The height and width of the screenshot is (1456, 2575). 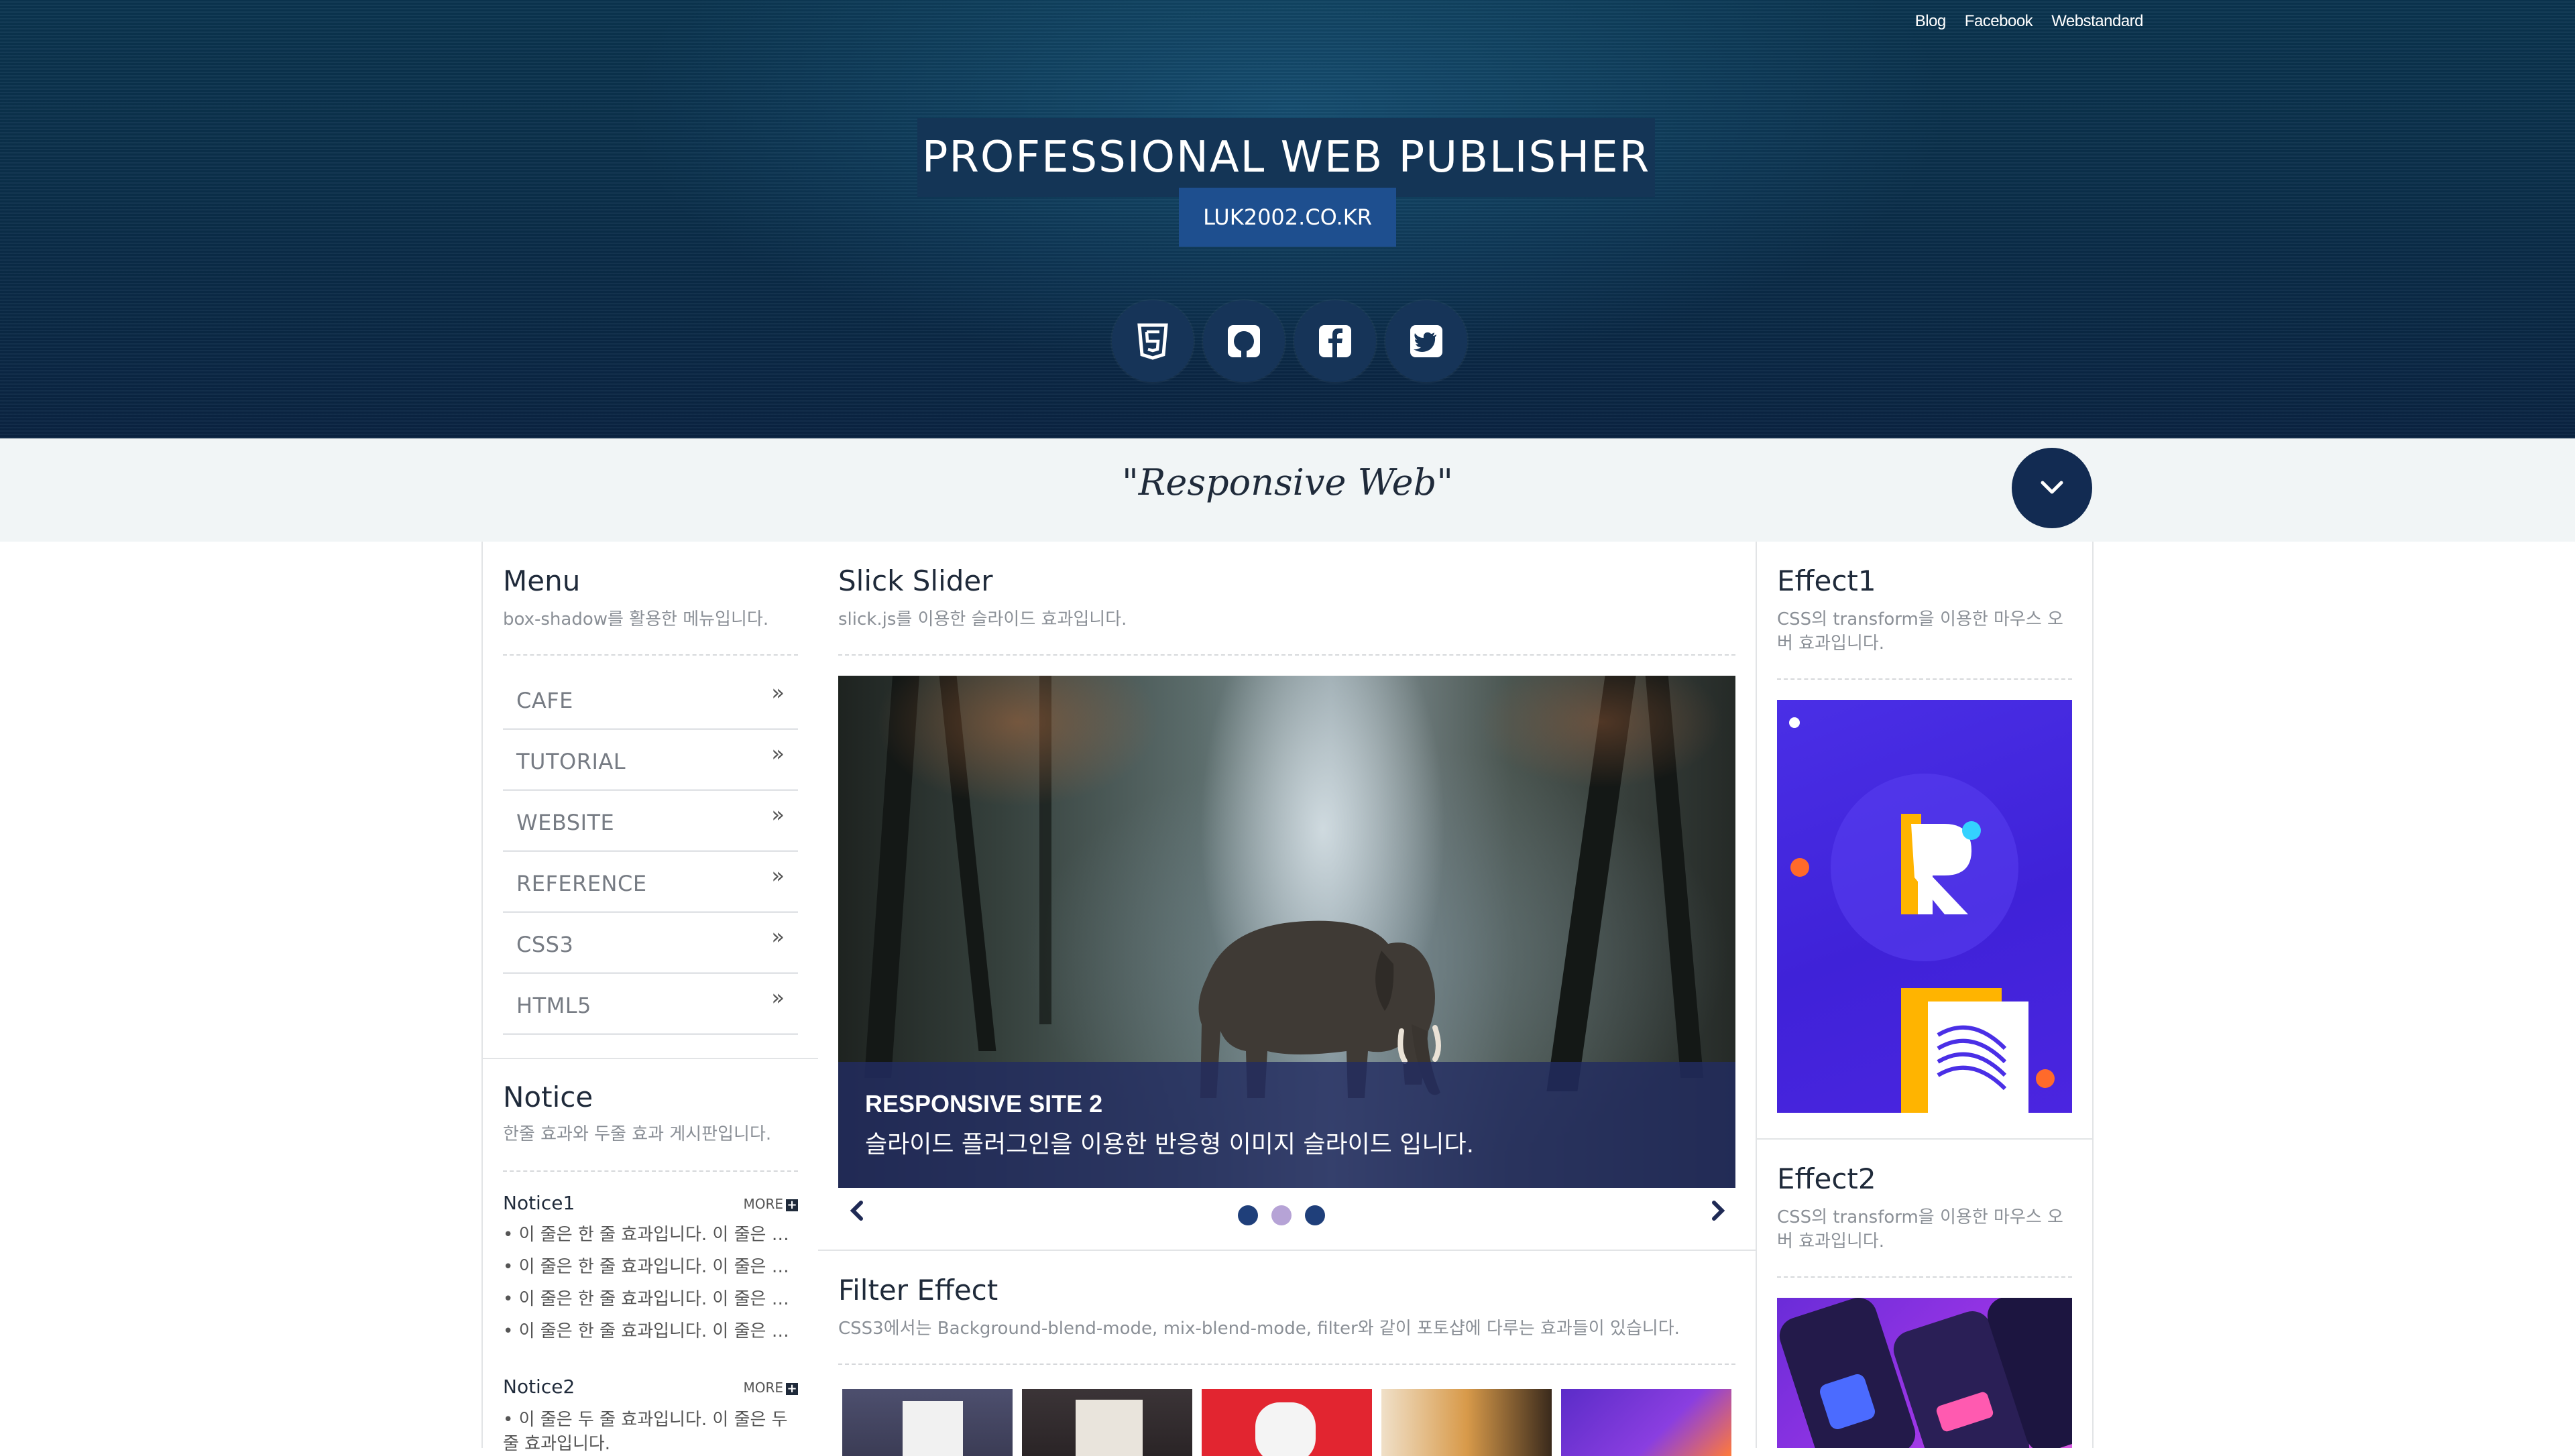 What do you see at coordinates (650, 1171) in the screenshot?
I see `notice-divider` at bounding box center [650, 1171].